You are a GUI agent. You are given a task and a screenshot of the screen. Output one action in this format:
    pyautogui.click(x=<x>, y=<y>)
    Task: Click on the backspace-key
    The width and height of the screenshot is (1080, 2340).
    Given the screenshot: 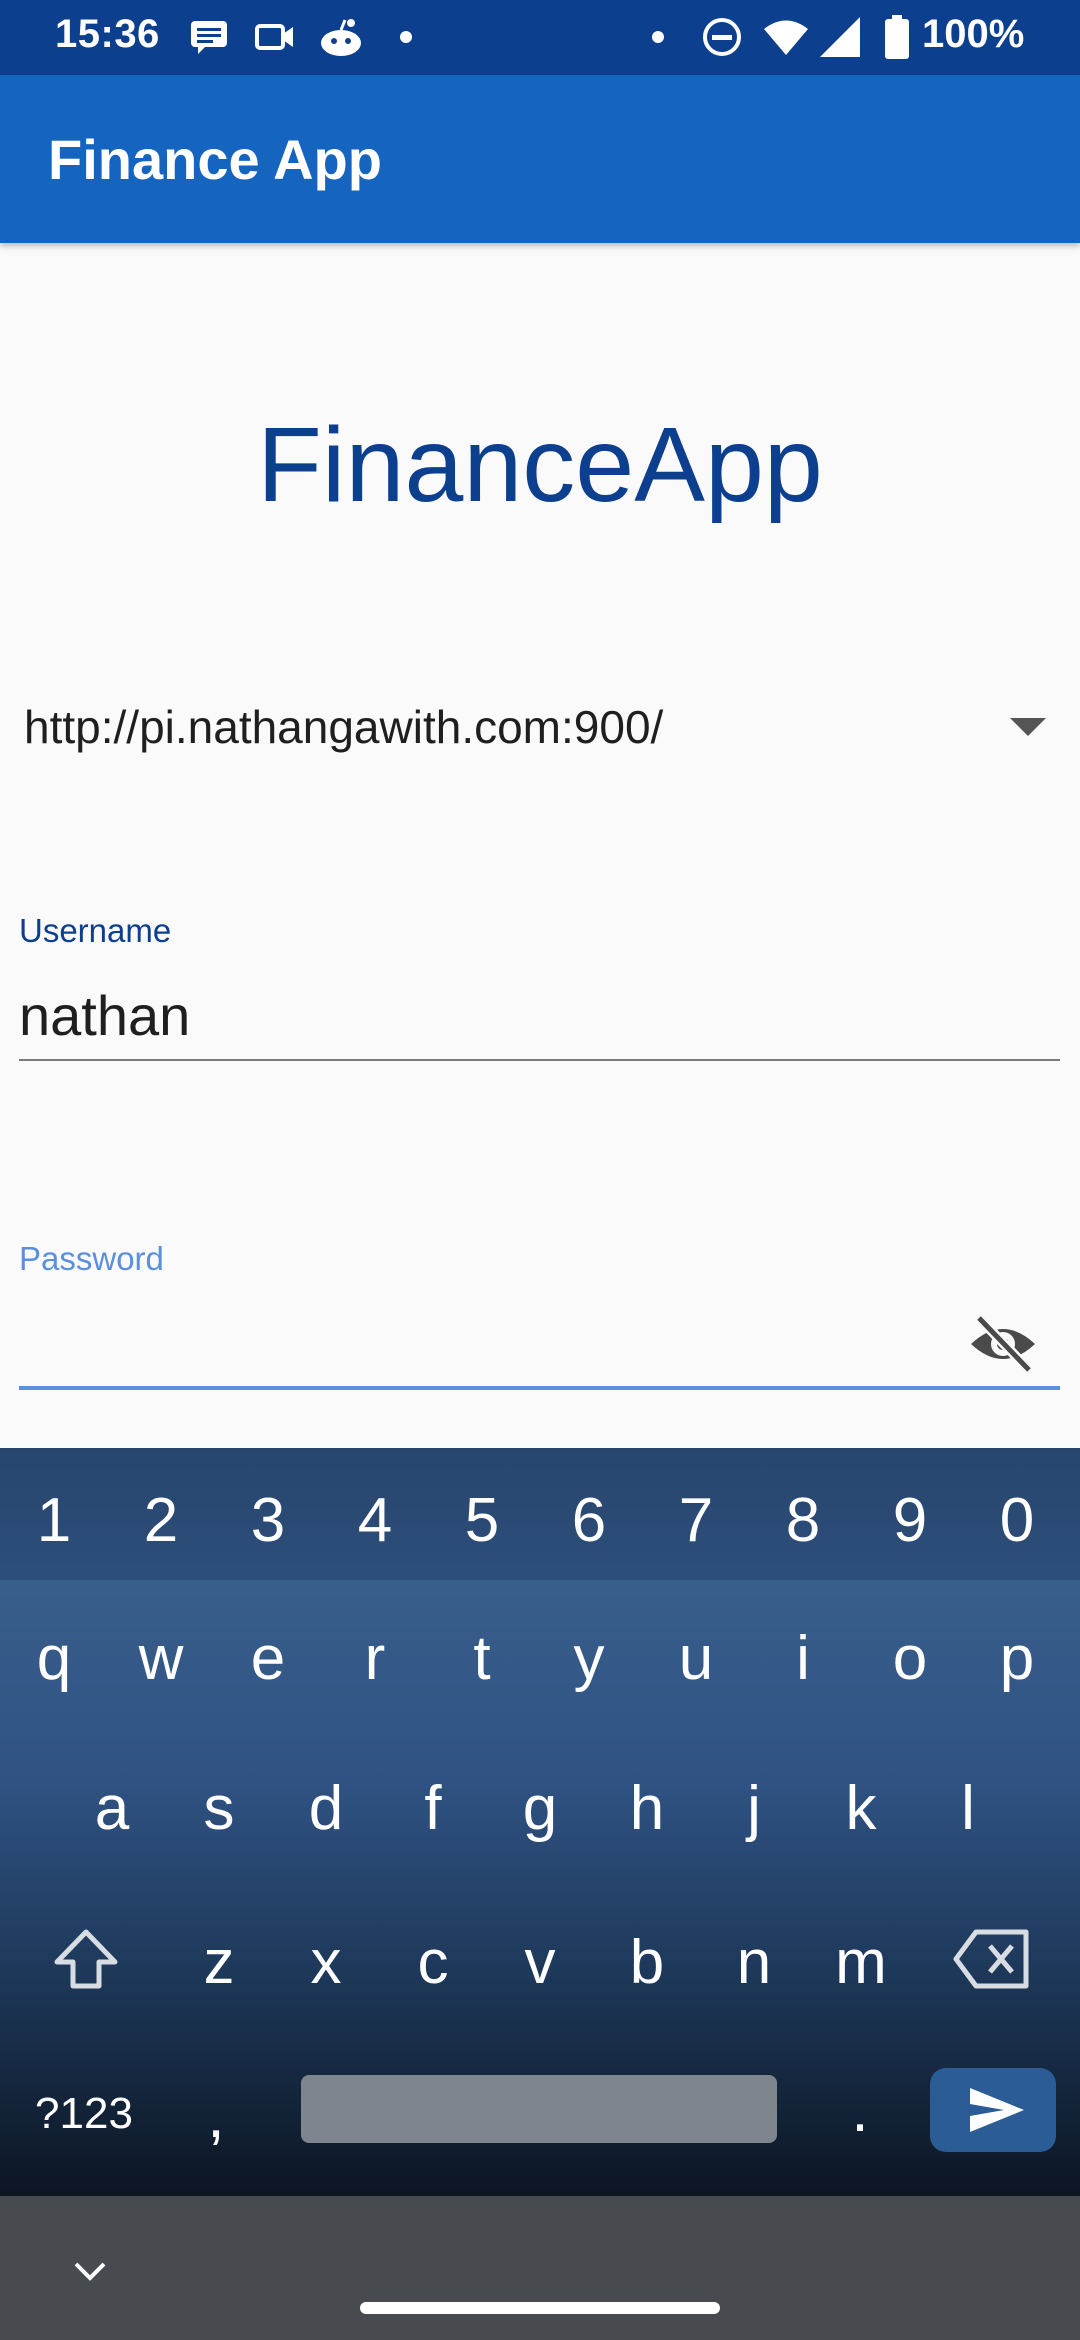 What is the action you would take?
    pyautogui.click(x=992, y=1964)
    